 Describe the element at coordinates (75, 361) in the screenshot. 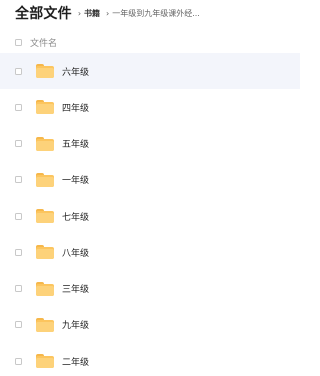

I see `folder-name: 二年级` at that location.